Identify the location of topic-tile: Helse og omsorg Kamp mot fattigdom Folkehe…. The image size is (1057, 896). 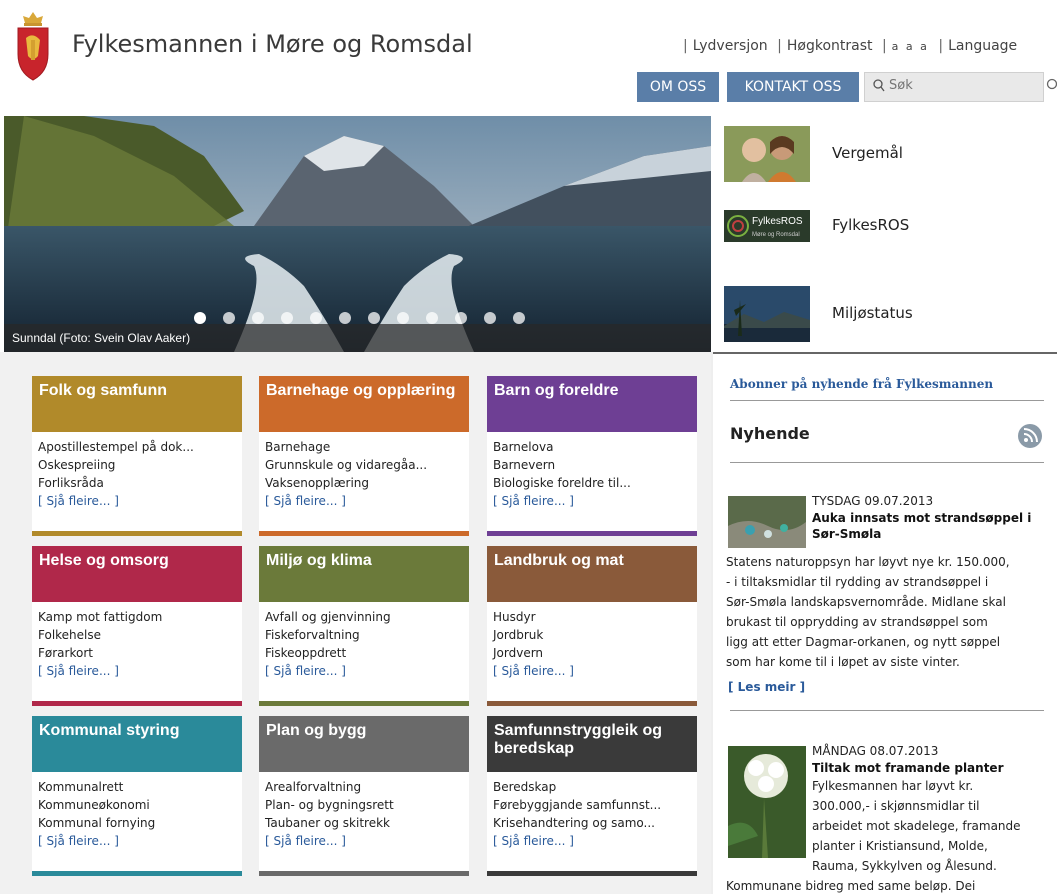
(137, 626).